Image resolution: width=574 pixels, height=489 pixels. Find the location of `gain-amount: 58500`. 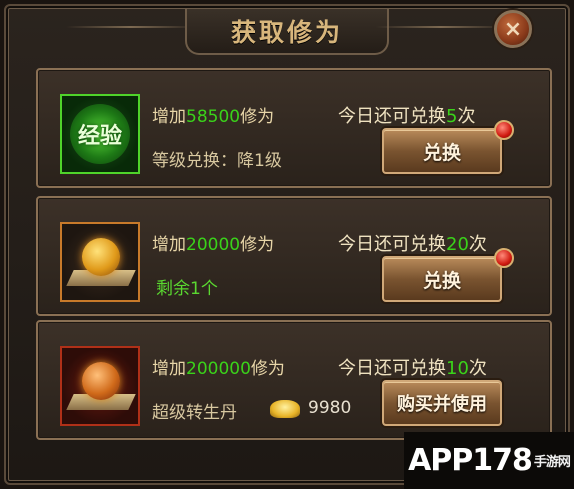

gain-amount: 58500 is located at coordinates (213, 117).